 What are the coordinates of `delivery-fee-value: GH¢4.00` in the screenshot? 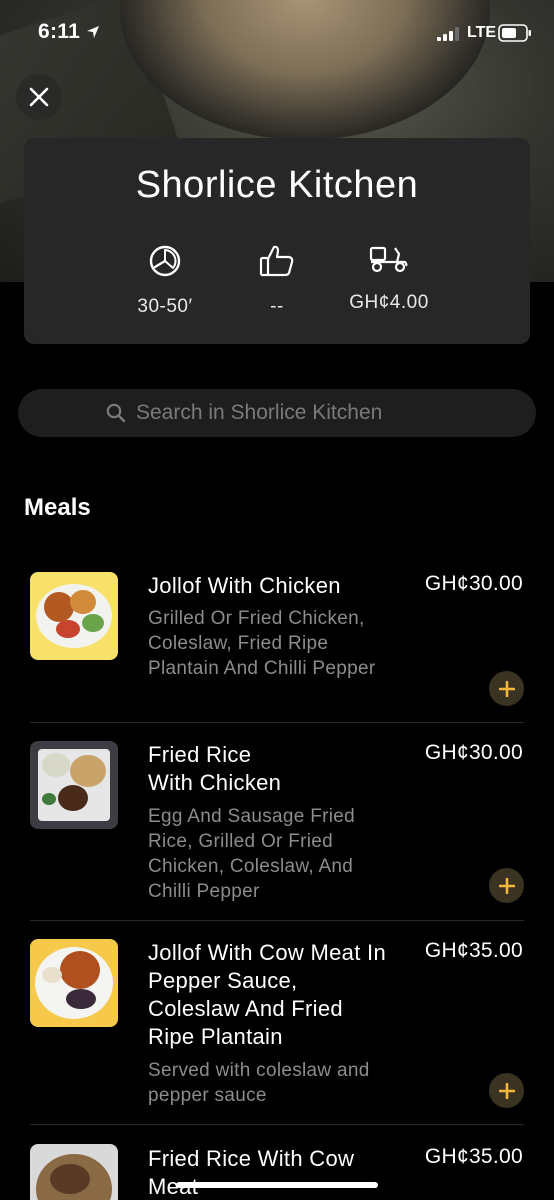 It's located at (389, 302).